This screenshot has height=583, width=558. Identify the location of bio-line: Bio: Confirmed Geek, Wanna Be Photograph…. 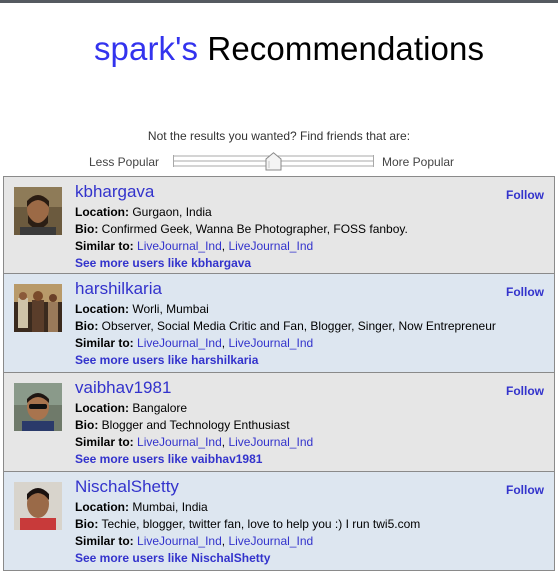
(241, 229).